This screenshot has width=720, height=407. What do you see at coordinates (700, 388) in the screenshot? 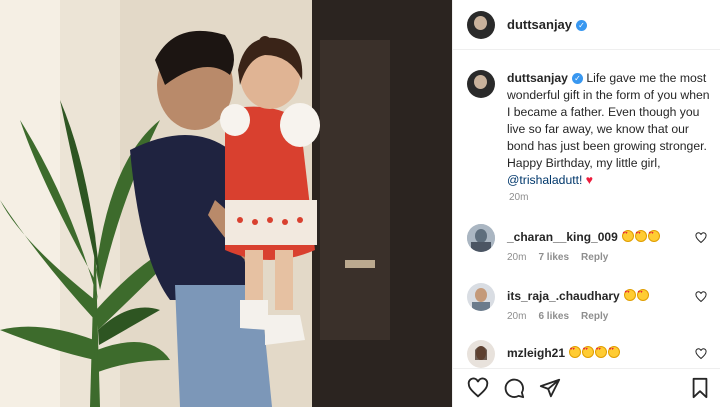
I see `bookmark-icon` at bounding box center [700, 388].